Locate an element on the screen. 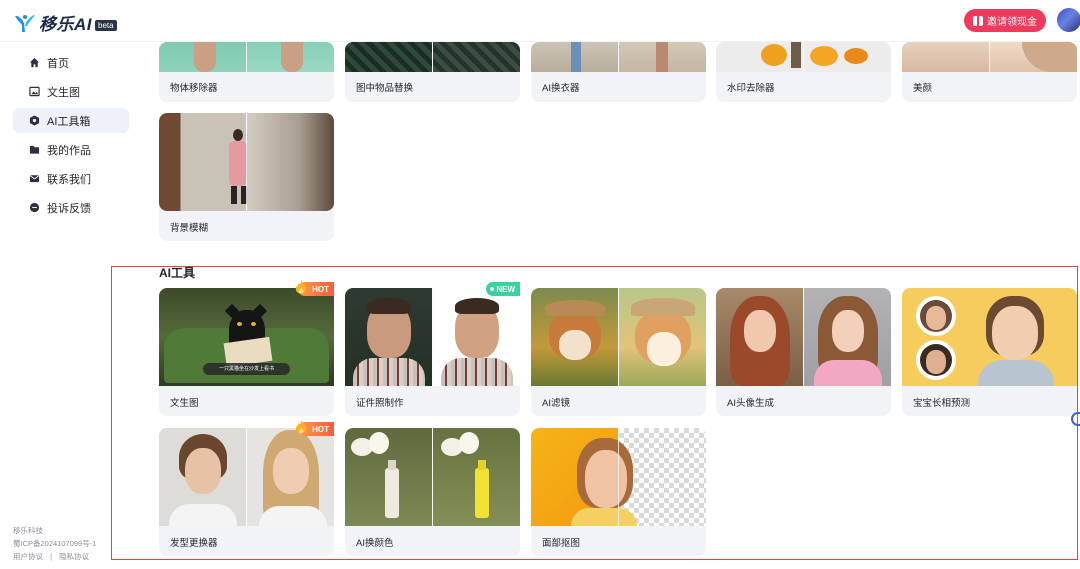  gift-icon is located at coordinates (978, 20).